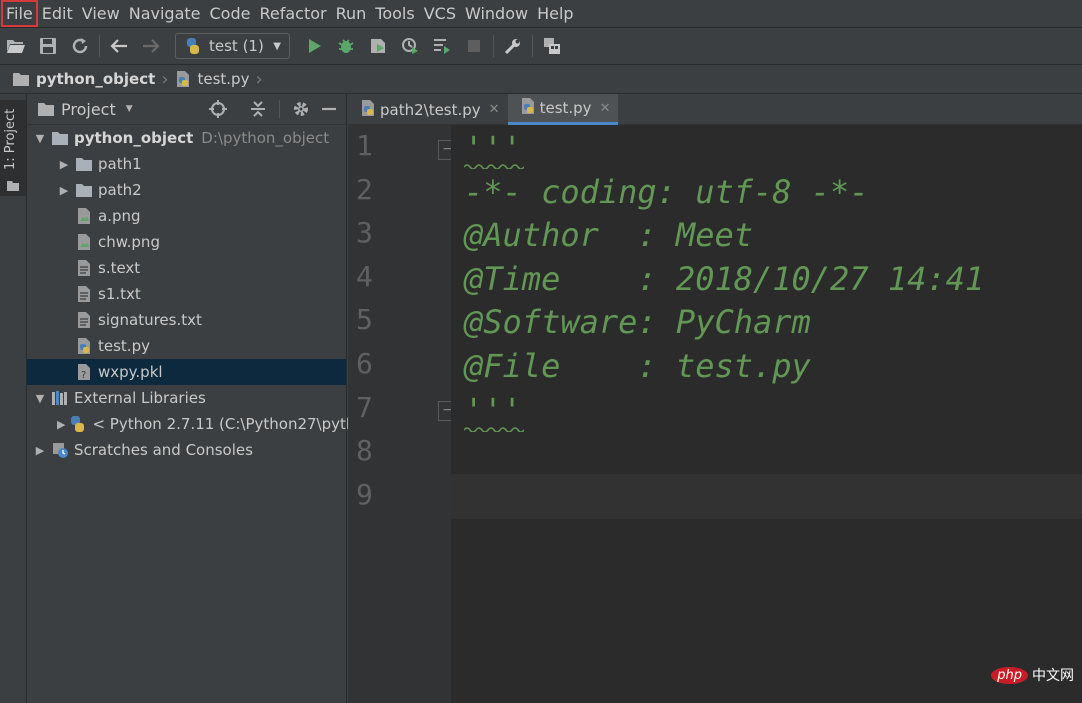 The width and height of the screenshot is (1082, 703). I want to click on run-with-coverage-button, so click(378, 46).